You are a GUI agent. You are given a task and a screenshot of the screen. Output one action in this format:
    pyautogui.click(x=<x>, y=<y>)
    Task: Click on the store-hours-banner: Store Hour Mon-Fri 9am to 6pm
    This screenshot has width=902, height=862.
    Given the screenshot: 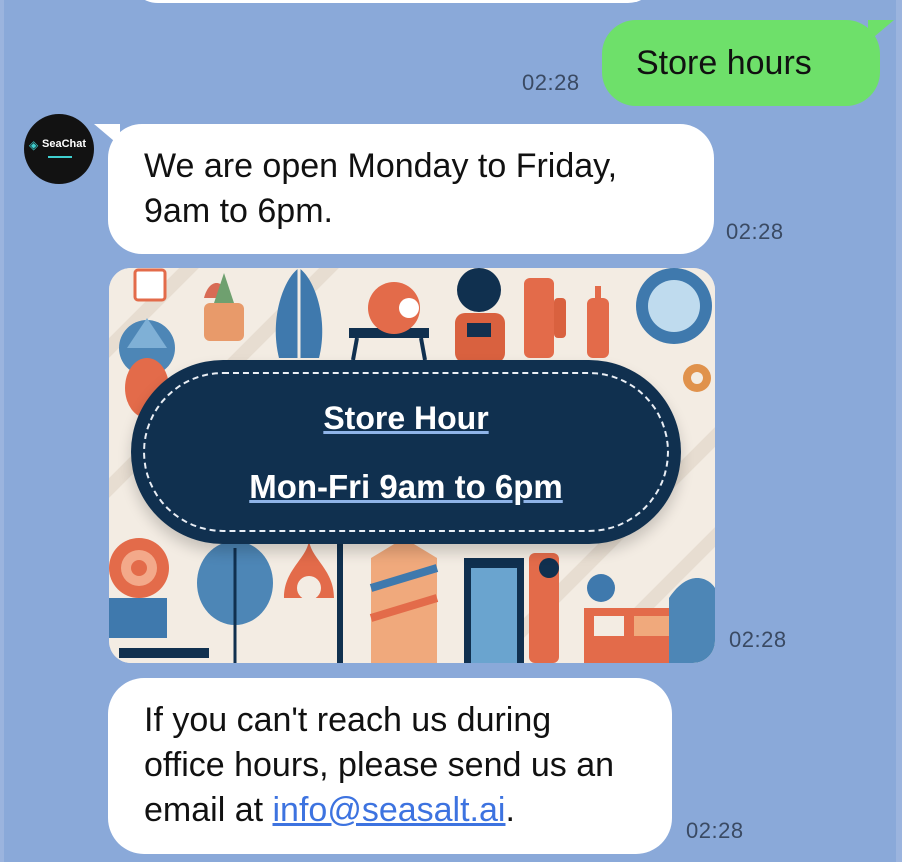 What is the action you would take?
    pyautogui.click(x=406, y=452)
    